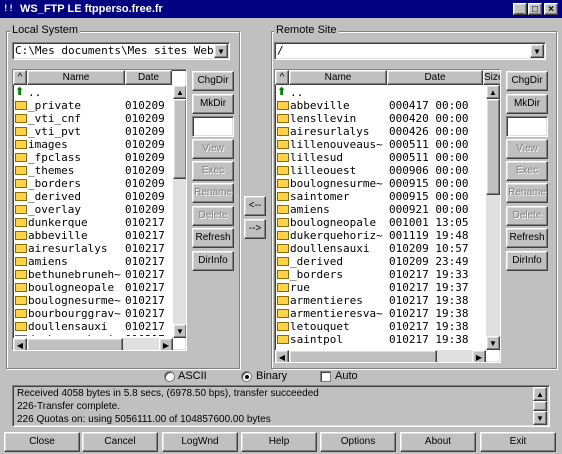  What do you see at coordinates (380, 118) in the screenshot?
I see `list-item: lensllevin 000420 00:00` at bounding box center [380, 118].